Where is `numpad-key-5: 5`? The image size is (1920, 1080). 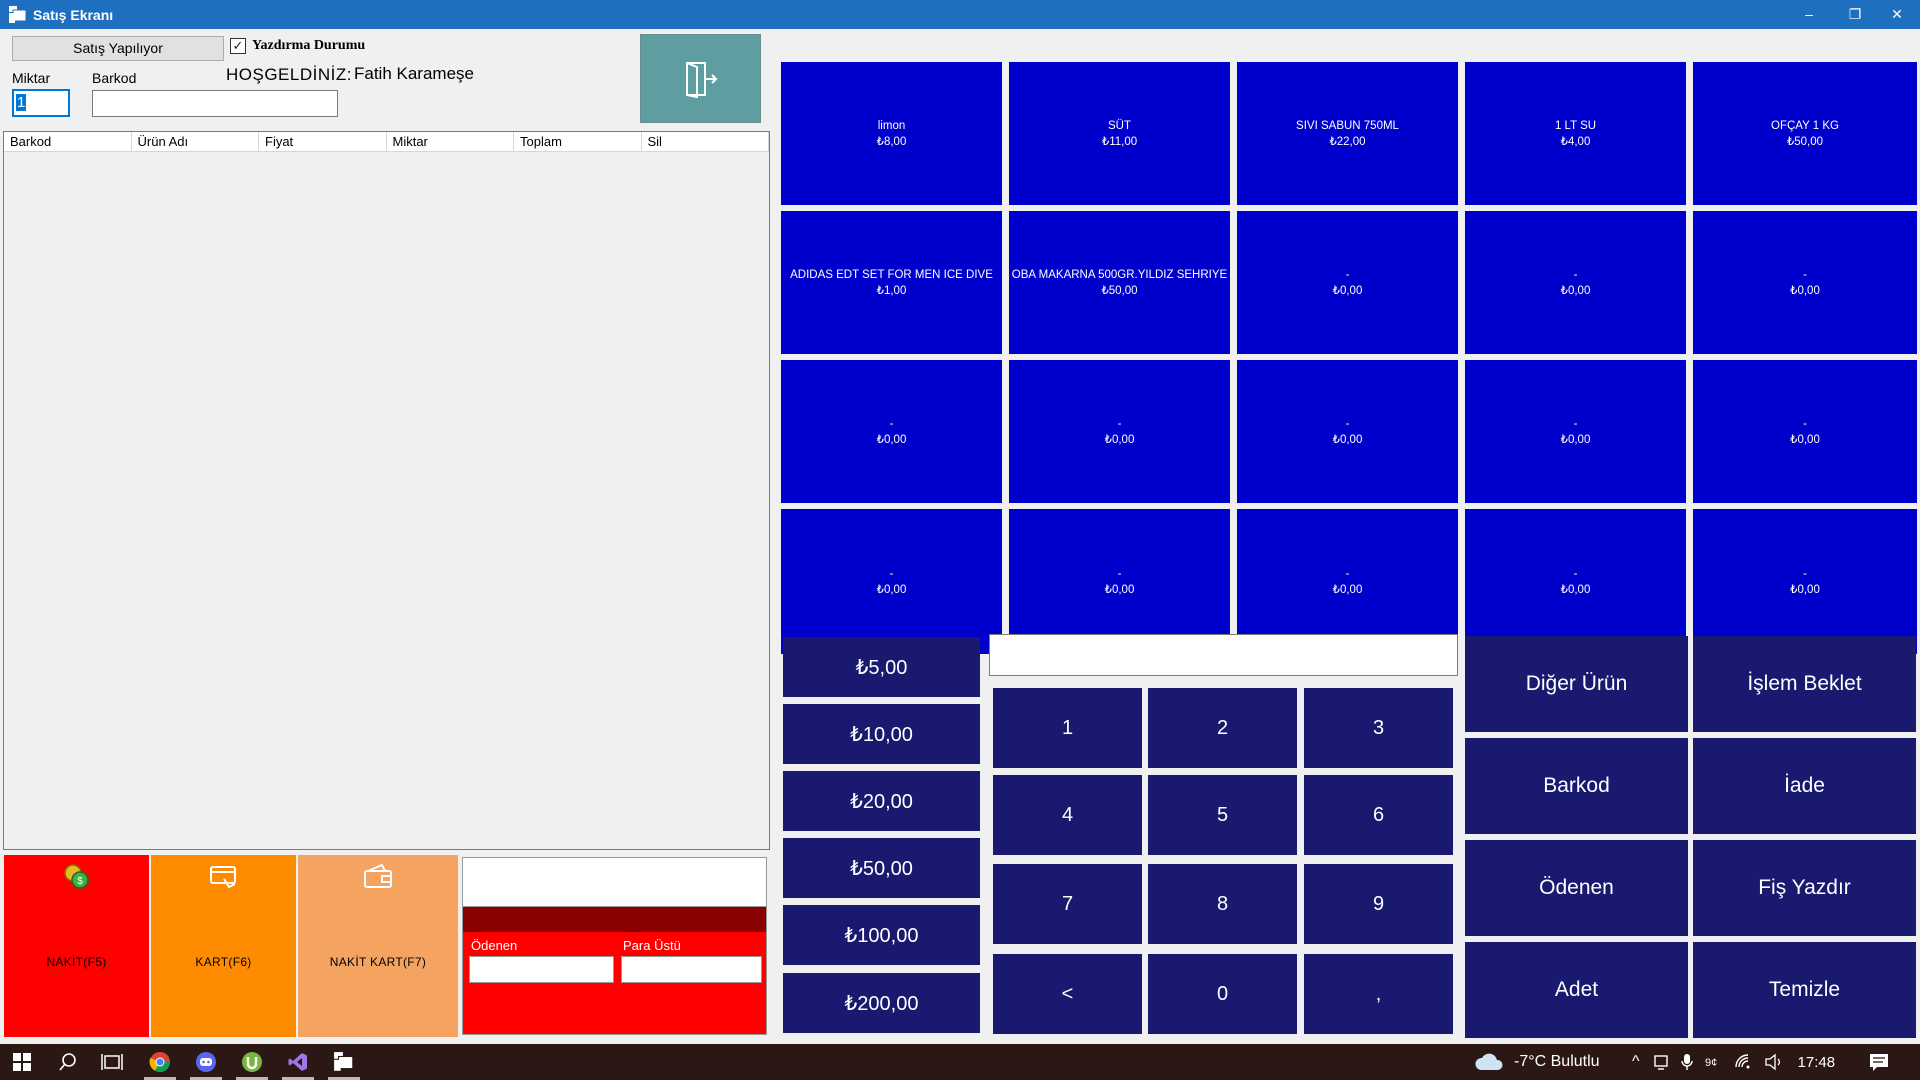
numpad-key-5: 5 is located at coordinates (1222, 815).